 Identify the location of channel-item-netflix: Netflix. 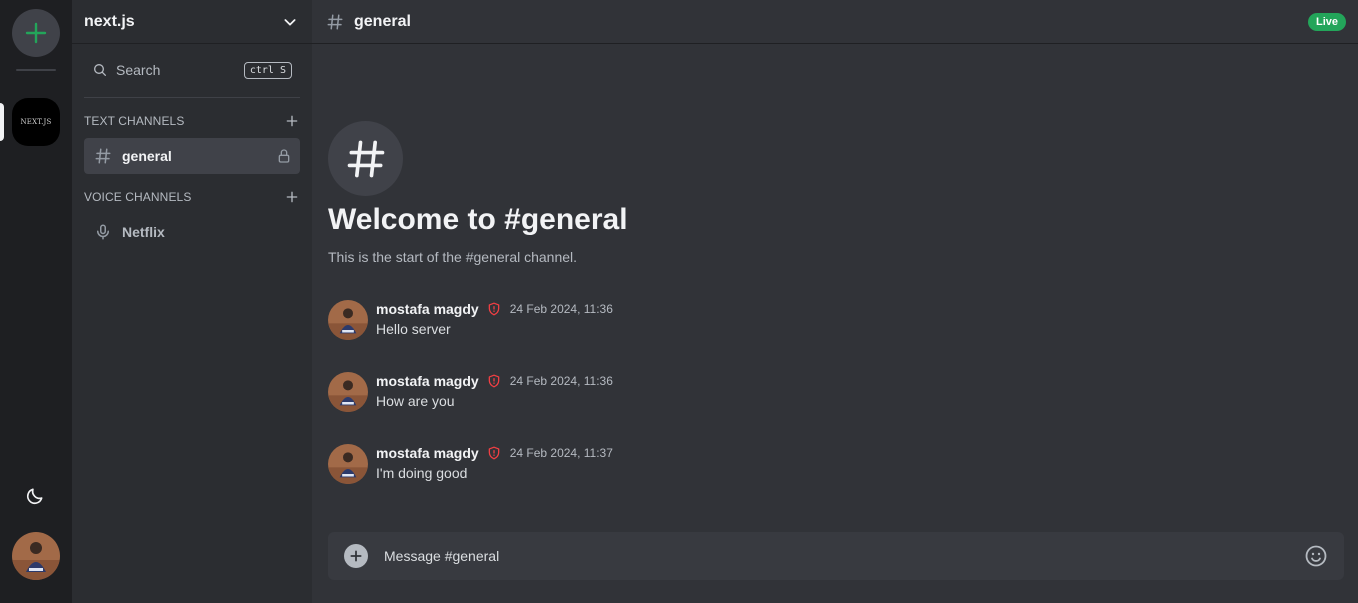
(192, 232).